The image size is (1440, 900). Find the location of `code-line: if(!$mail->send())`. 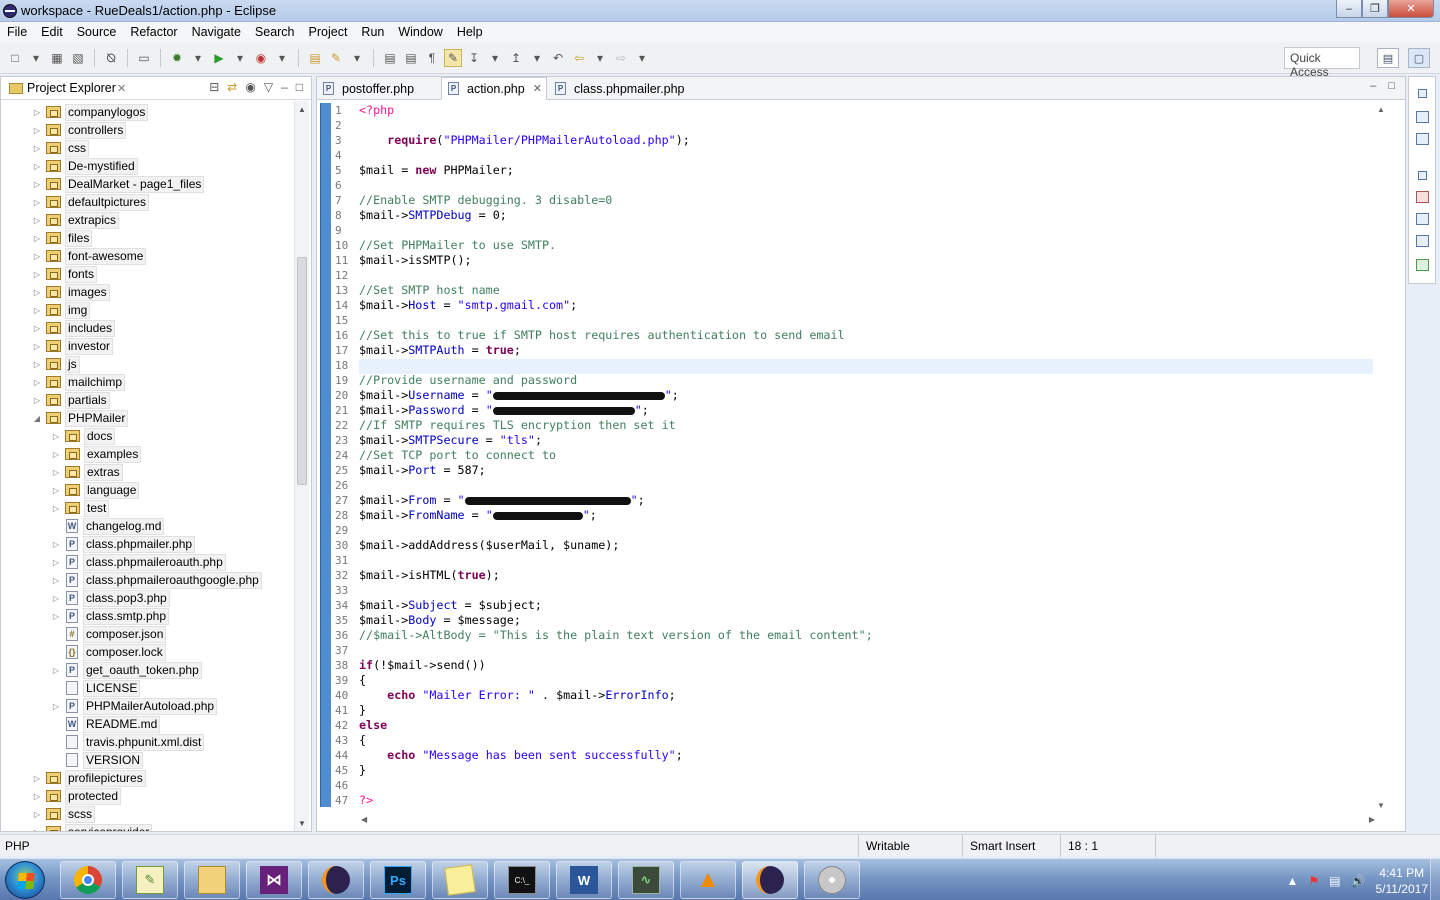

code-line: if(!$mail->send()) is located at coordinates (616, 665).